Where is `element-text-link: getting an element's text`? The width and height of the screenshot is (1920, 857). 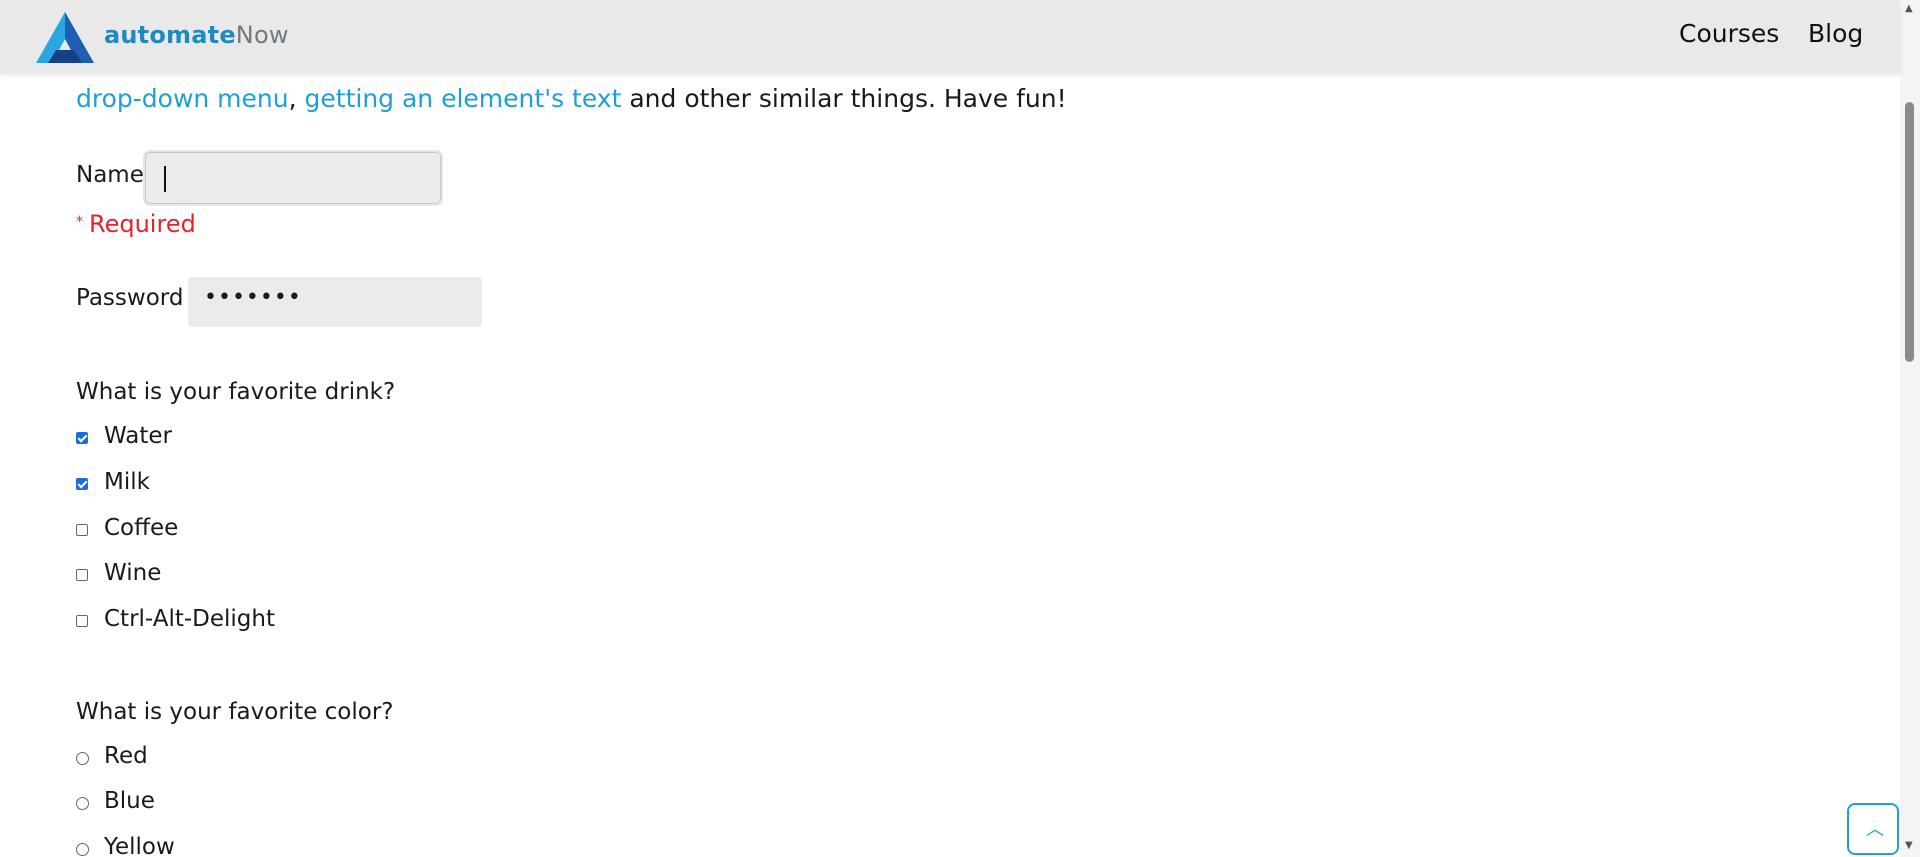
element-text-link: getting an element's text is located at coordinates (463, 98).